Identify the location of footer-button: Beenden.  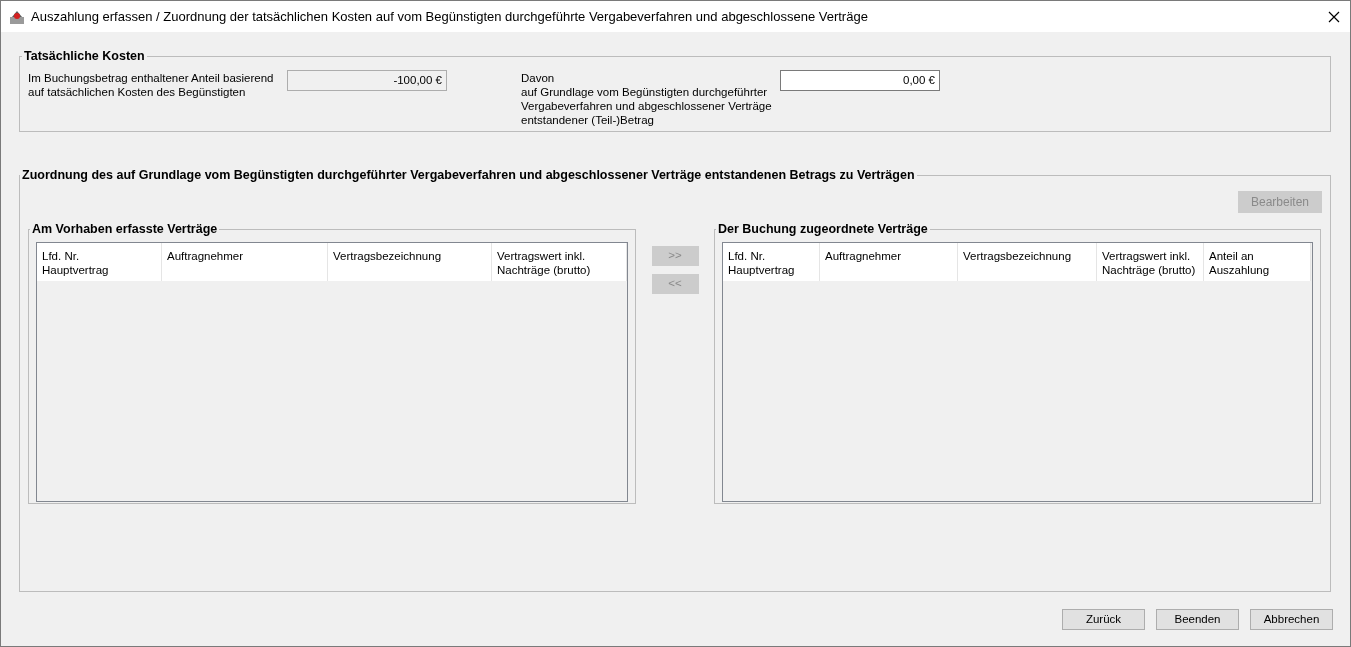
(1197, 619).